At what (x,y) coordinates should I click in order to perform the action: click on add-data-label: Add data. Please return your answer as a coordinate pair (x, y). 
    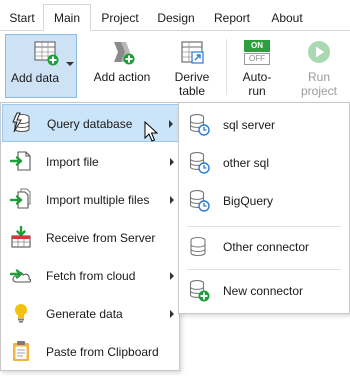
    Looking at the image, I should click on (35, 78).